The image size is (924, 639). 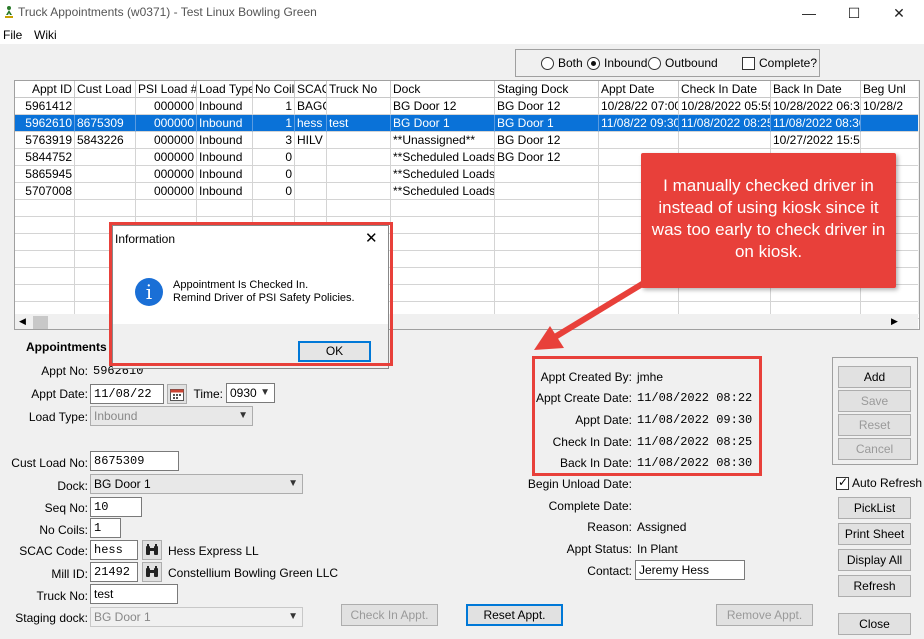 I want to click on column-header-psi-load: PSI Load #, so click(x=166, y=89).